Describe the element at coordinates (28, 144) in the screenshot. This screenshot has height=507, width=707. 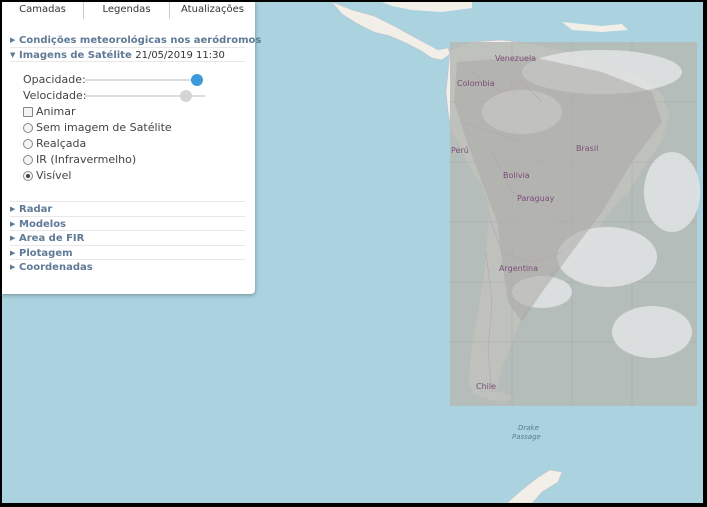
I see `radio-realcada` at that location.